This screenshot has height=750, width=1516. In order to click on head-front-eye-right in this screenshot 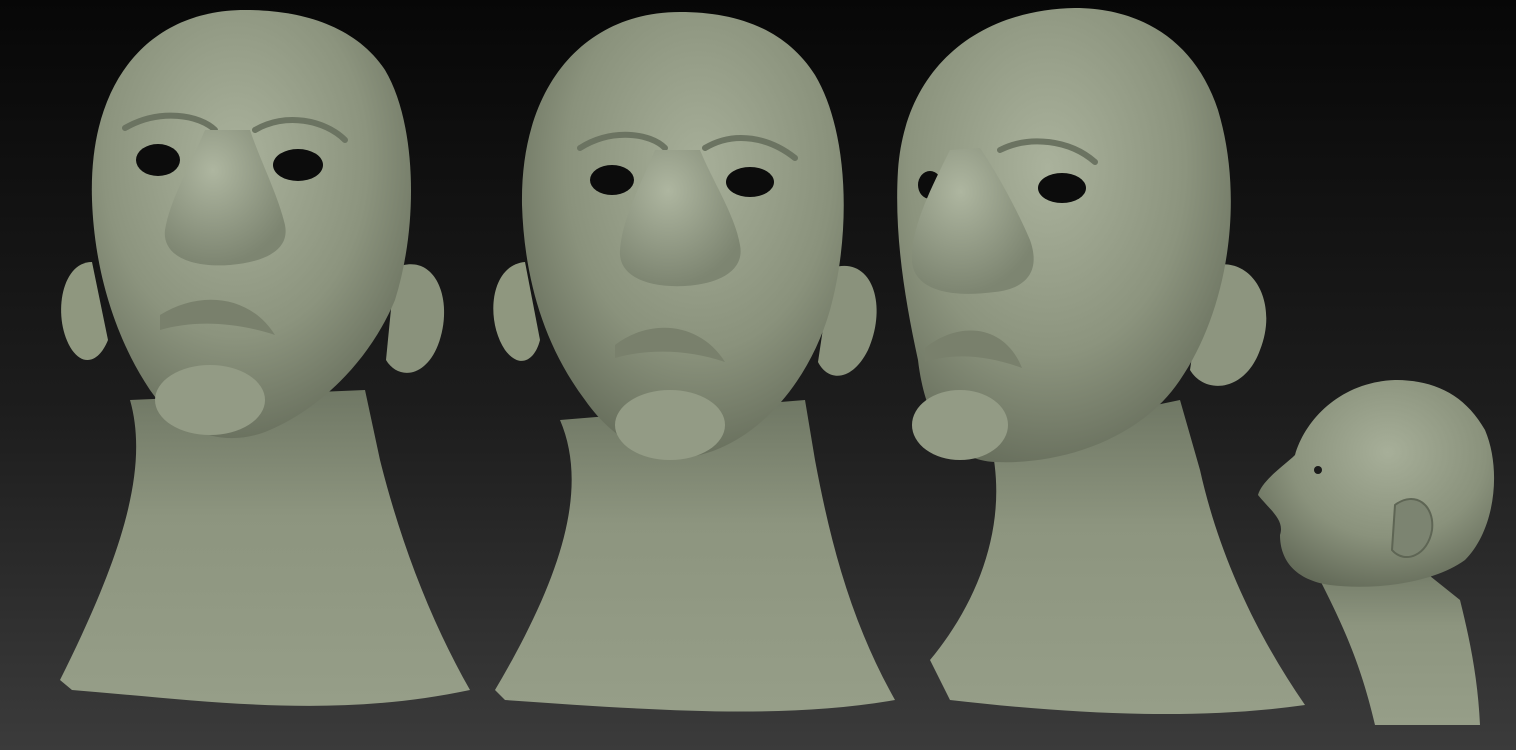, I will do `click(298, 165)`.